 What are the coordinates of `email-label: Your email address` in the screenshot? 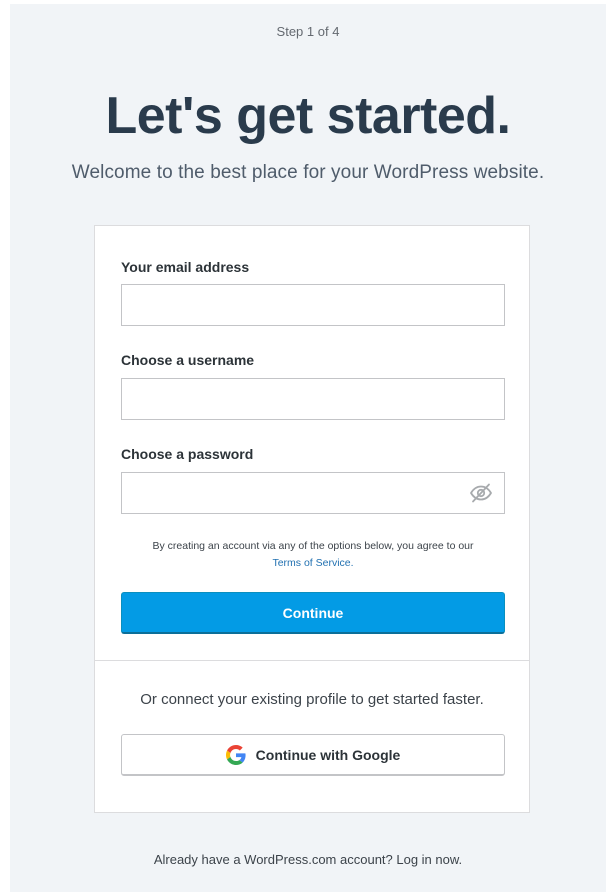 It's located at (185, 267).